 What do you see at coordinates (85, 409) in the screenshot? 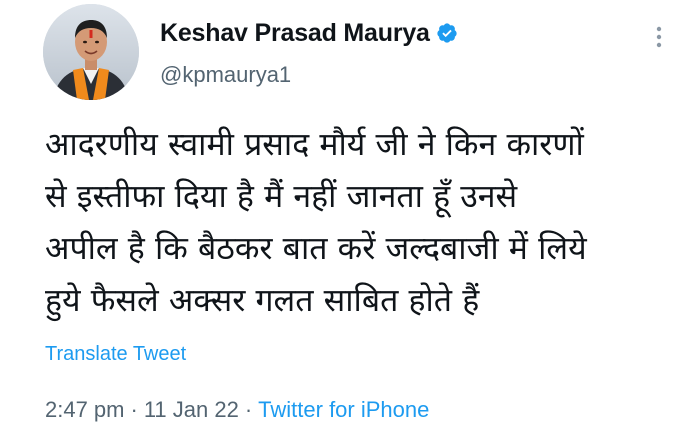
I see `tweet-time: 2:47 pm` at bounding box center [85, 409].